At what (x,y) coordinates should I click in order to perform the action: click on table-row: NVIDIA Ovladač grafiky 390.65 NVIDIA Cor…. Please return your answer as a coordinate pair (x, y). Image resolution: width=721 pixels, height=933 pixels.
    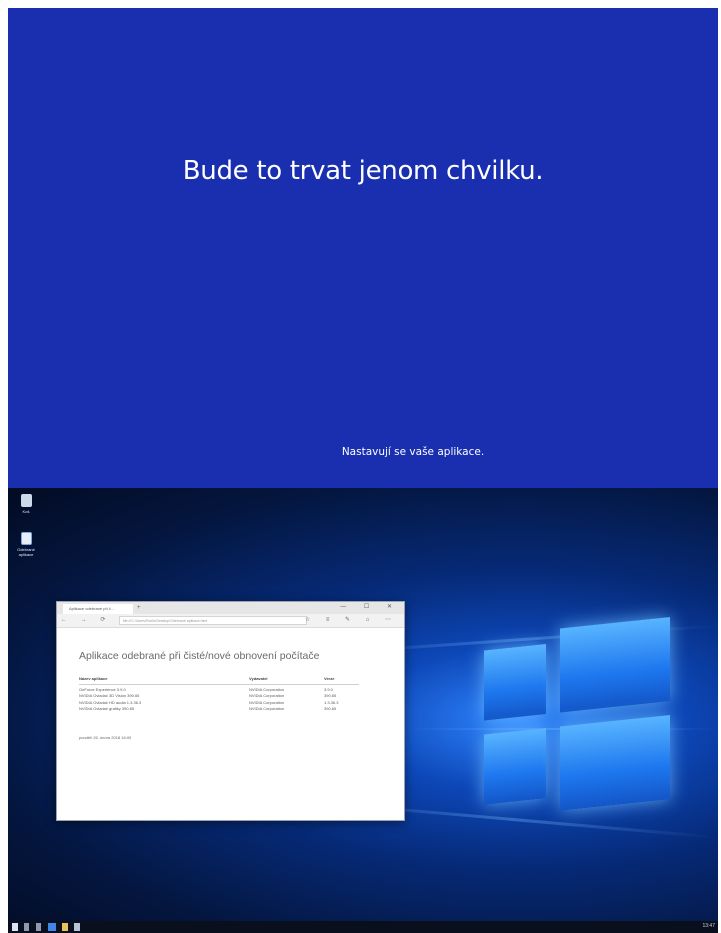
    Looking at the image, I should click on (219, 708).